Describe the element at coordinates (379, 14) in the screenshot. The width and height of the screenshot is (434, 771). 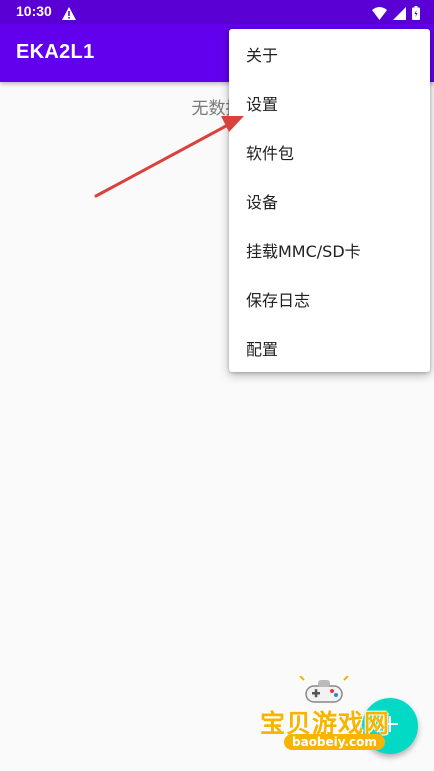
I see `wifi-icon` at that location.